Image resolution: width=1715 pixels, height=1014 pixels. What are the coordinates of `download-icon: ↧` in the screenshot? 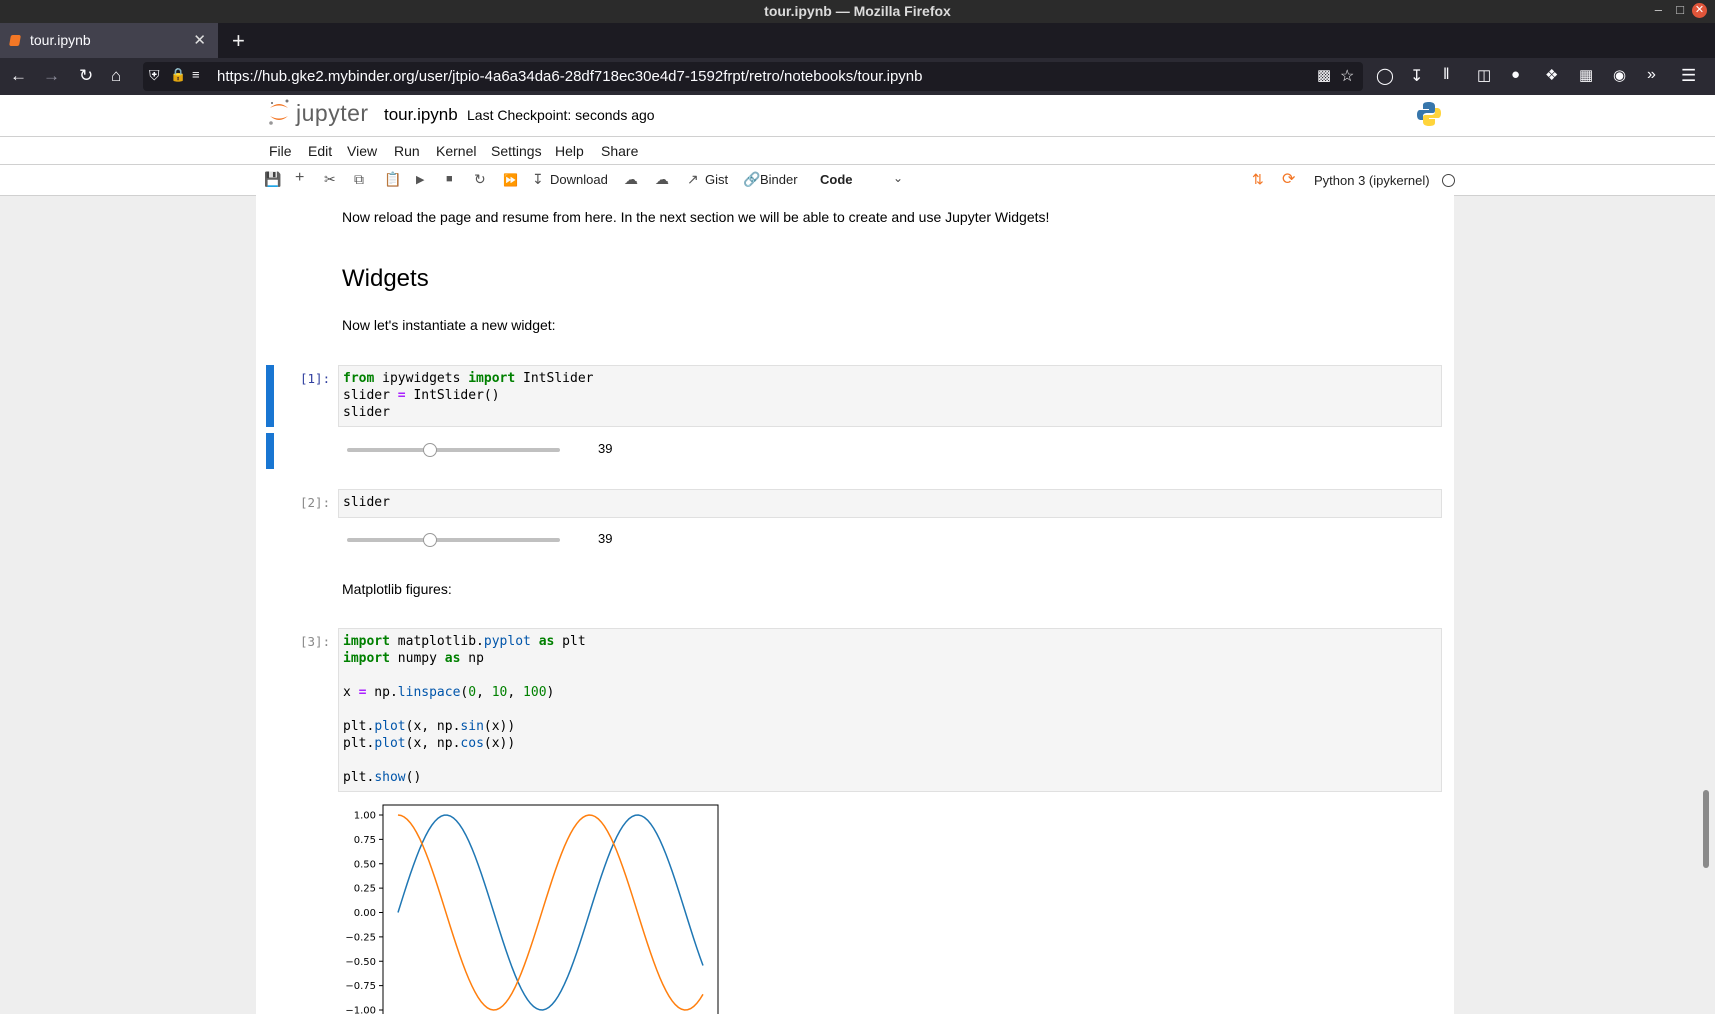 It's located at (538, 179).